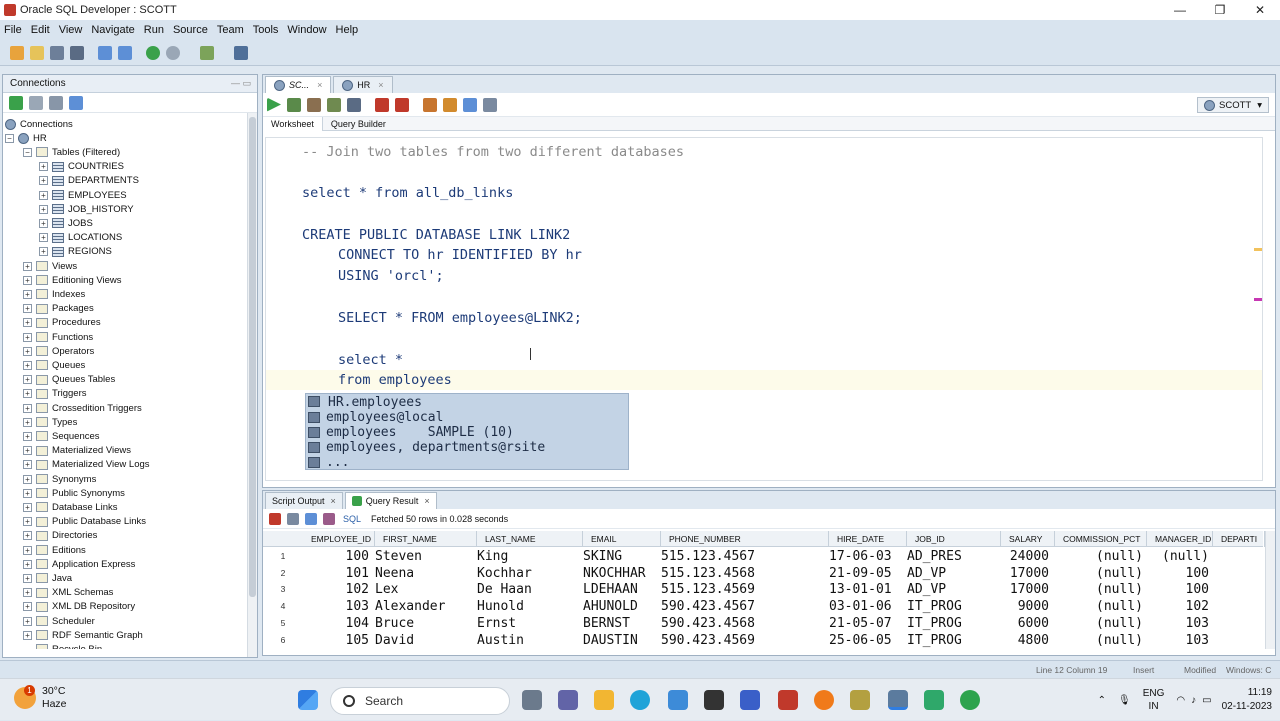  Describe the element at coordinates (283, 606) in the screenshot. I see `row-number: 4` at that location.